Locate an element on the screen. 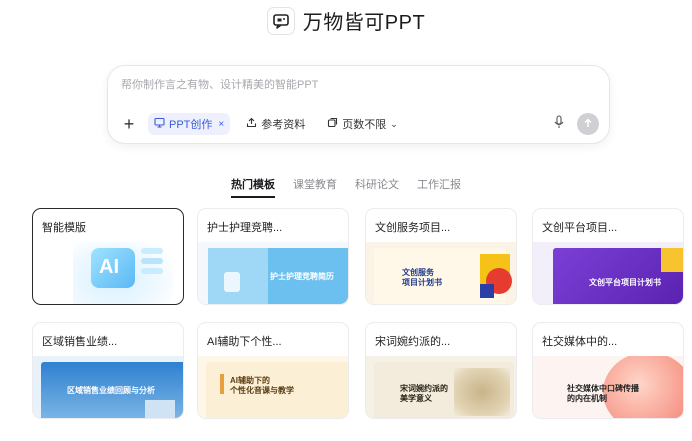 This screenshot has height=441, width=692. card-thumbnail: 社交媒体中口碑传播 的内在机制 is located at coordinates (608, 387).